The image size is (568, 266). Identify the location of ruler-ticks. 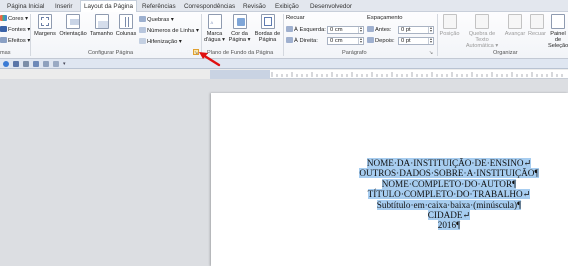
(386, 74).